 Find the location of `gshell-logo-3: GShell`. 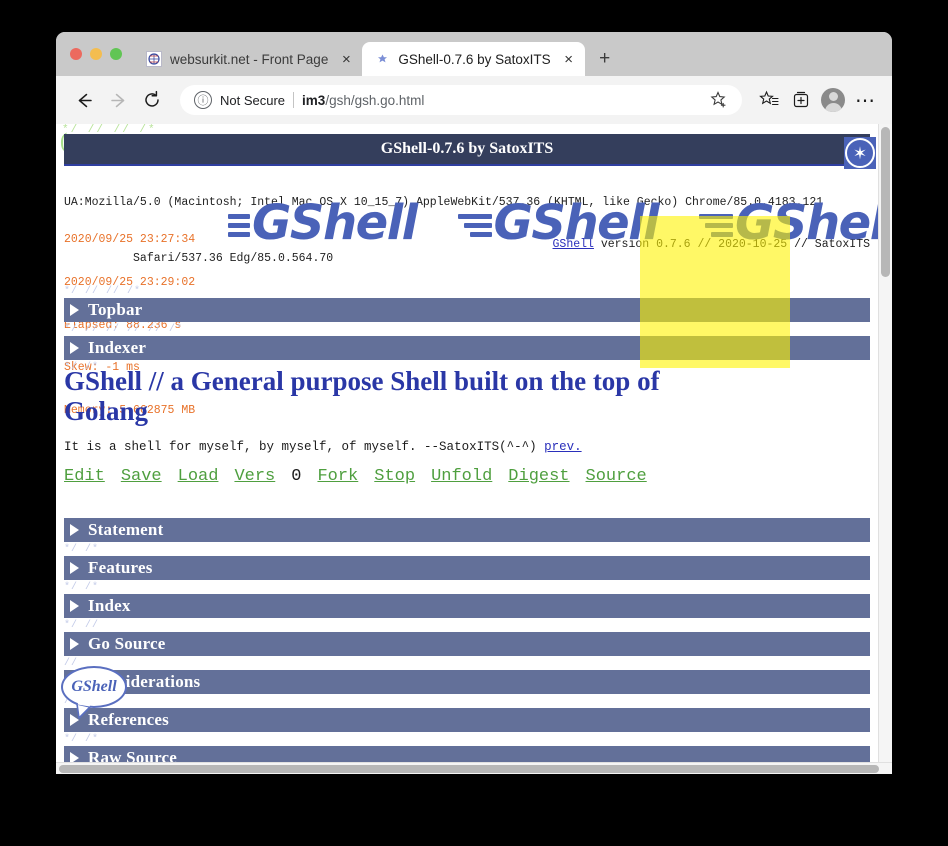

gshell-logo-3: GShell is located at coordinates (788, 230).